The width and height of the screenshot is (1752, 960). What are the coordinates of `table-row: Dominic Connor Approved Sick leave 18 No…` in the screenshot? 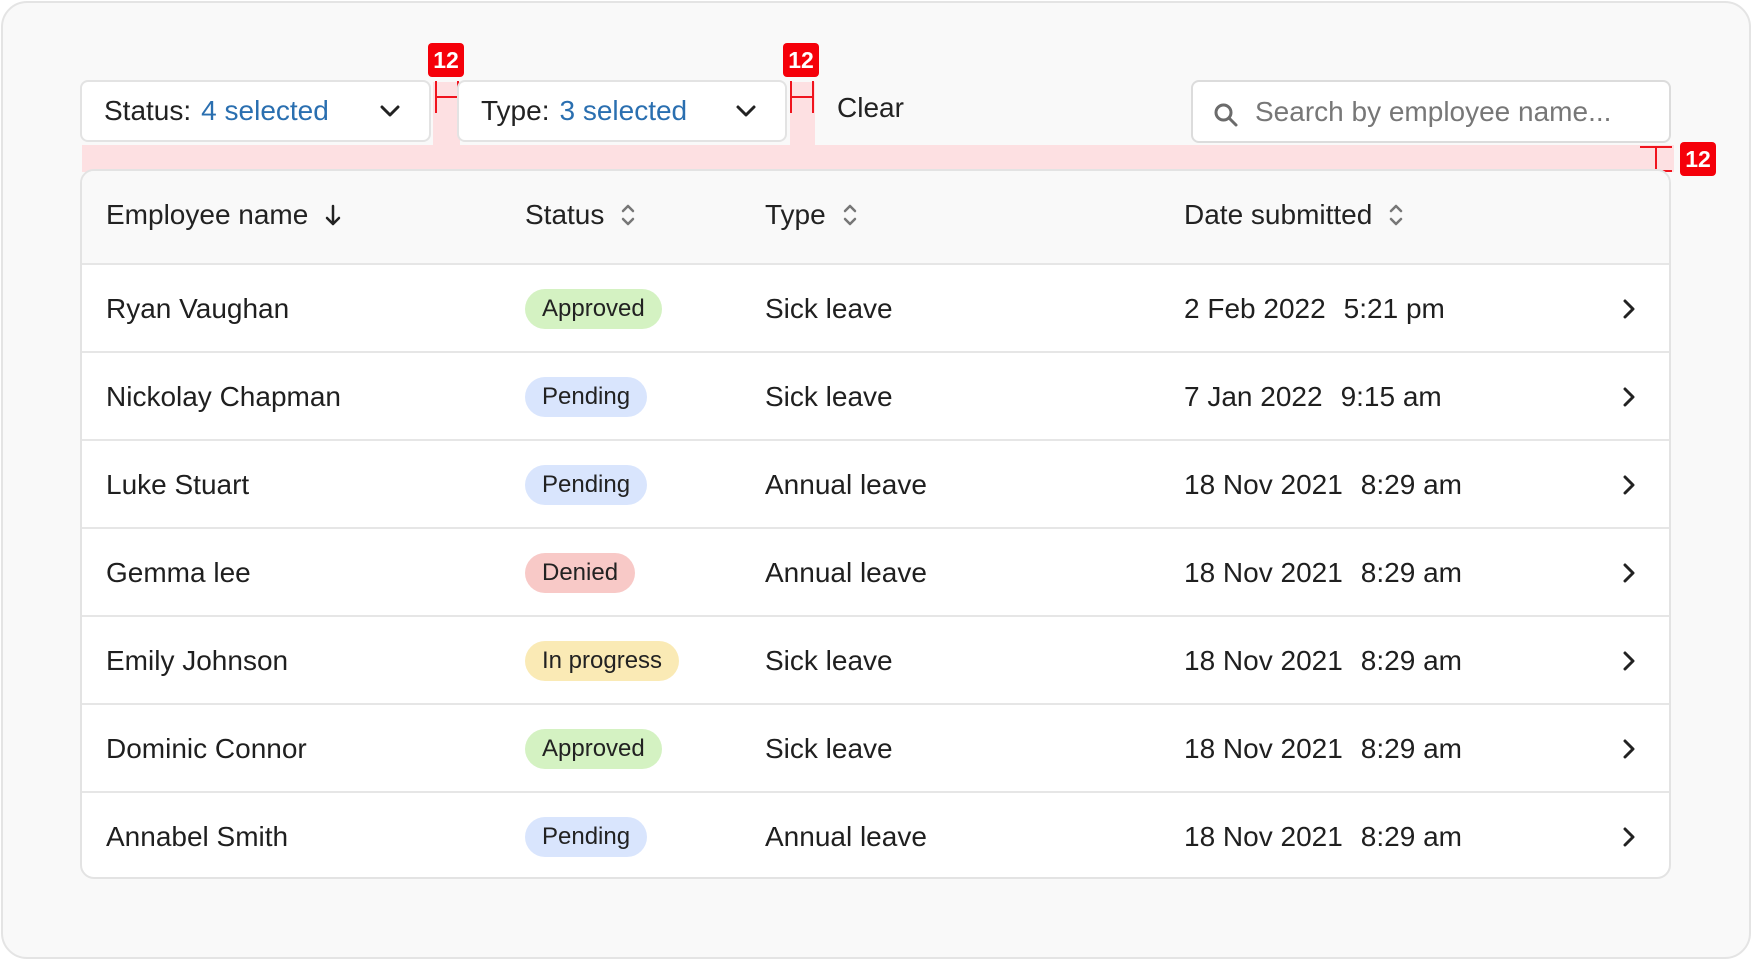 It's located at (875, 749).